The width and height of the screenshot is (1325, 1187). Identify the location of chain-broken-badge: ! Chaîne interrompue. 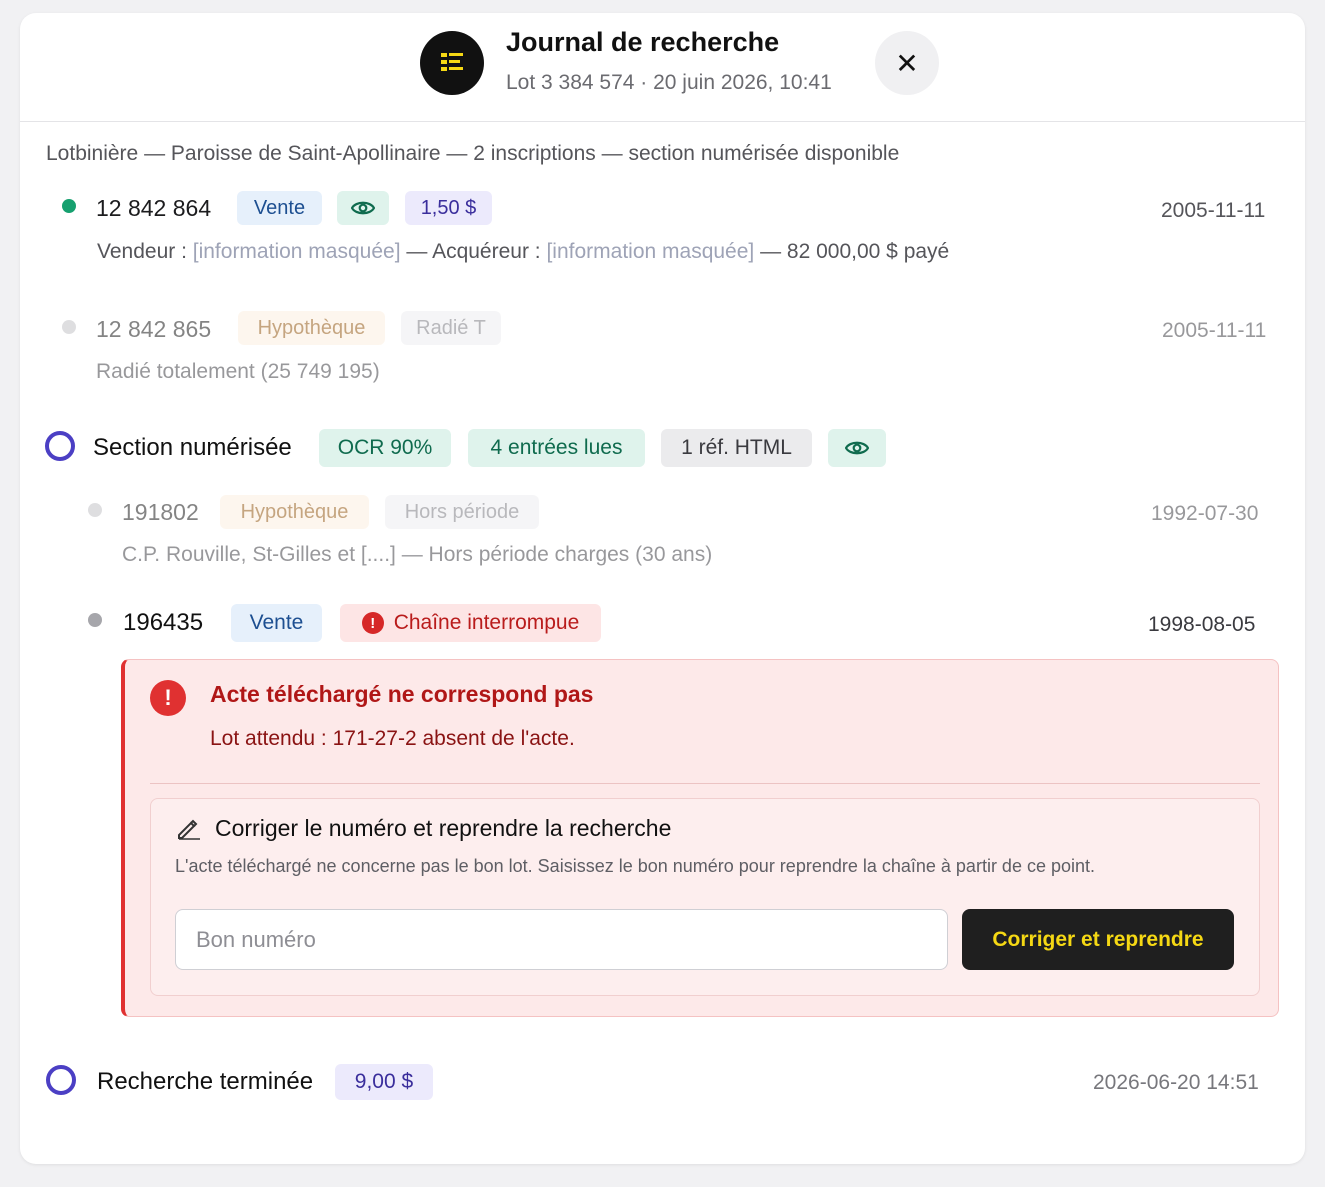
(470, 623).